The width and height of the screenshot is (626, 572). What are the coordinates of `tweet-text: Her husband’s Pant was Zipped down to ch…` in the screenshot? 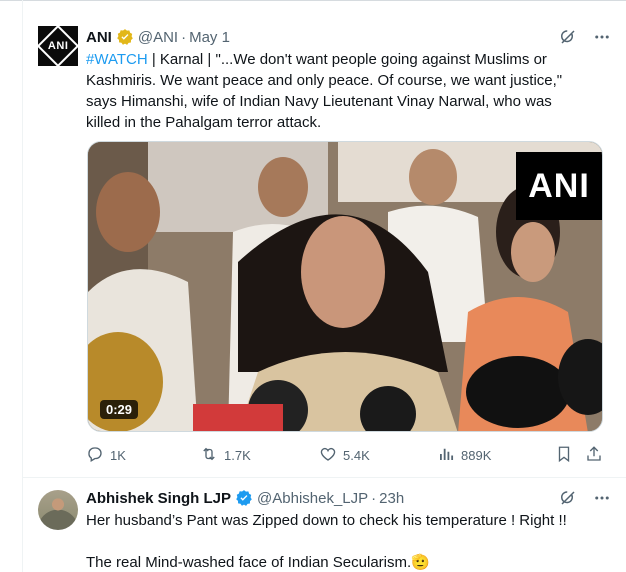 It's located at (346, 541).